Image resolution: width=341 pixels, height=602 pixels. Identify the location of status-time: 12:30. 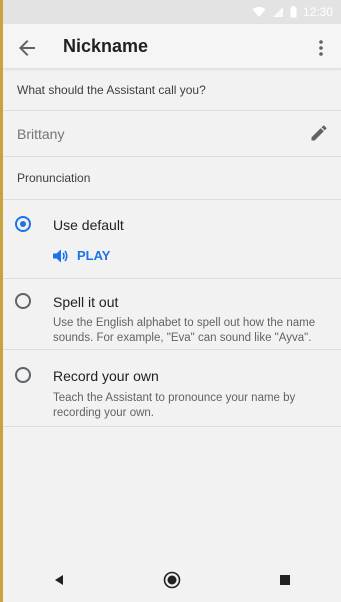
(317, 12).